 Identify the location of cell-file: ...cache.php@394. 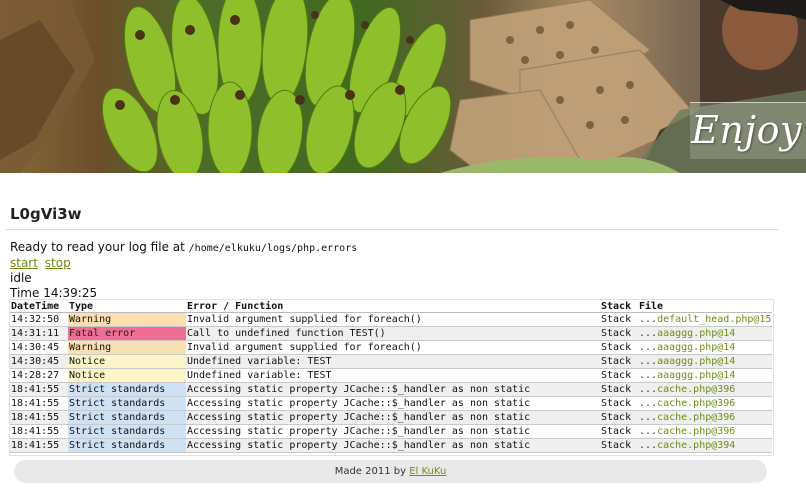
(705, 445).